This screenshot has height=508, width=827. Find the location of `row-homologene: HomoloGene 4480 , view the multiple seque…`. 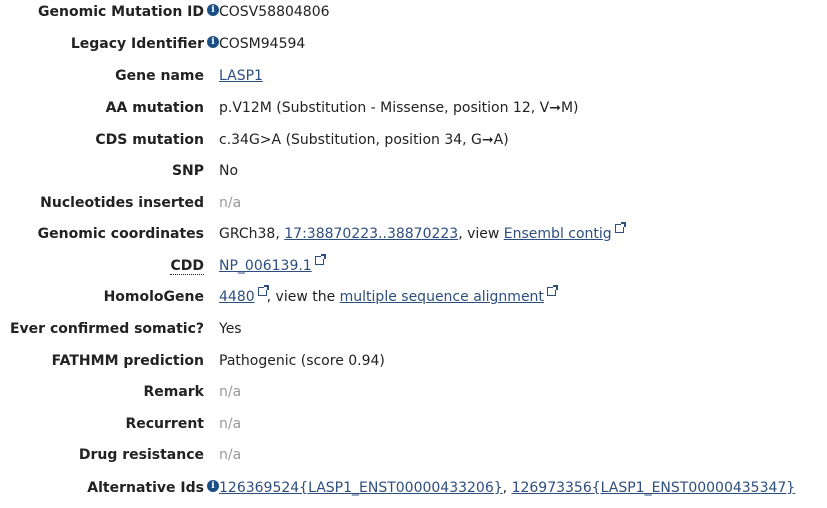

row-homologene: HomoloGene 4480 , view the multiple seque… is located at coordinates (413, 301).